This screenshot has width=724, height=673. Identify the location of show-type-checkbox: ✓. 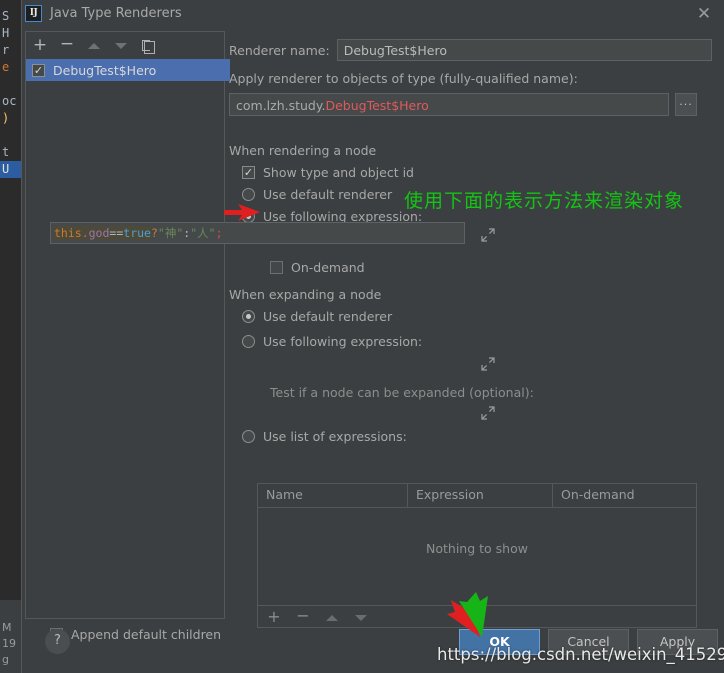
(248, 172).